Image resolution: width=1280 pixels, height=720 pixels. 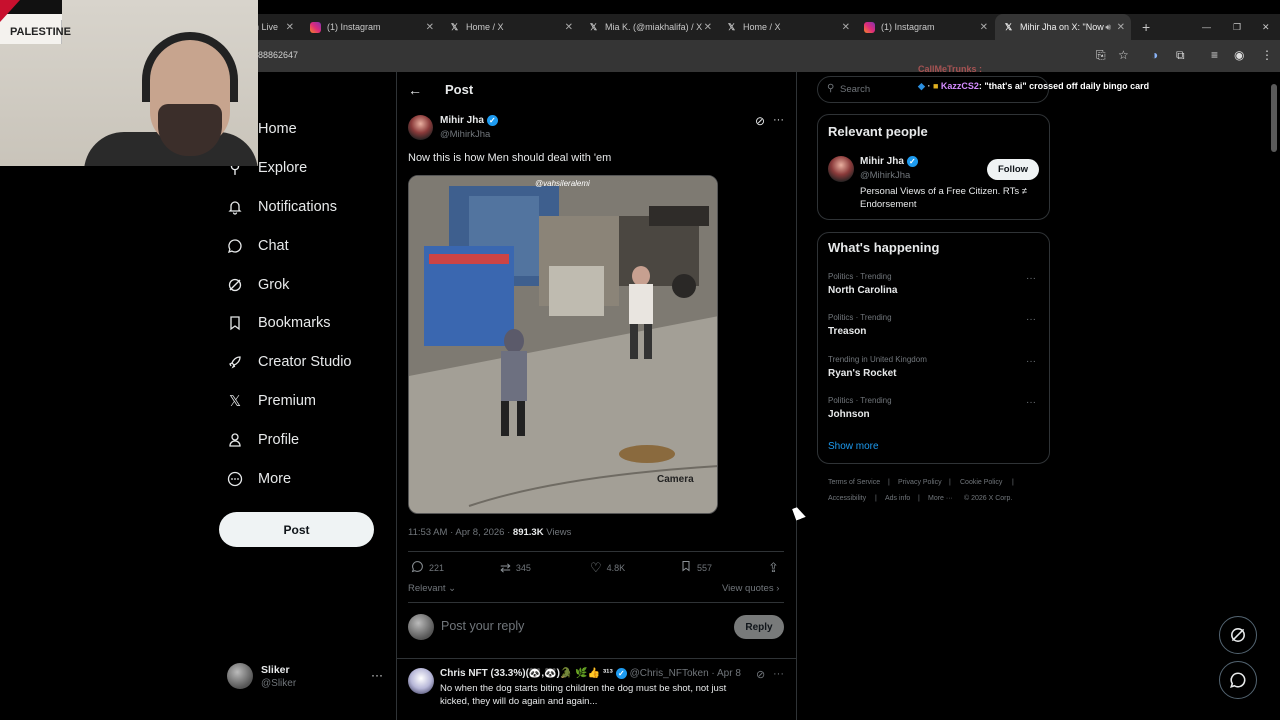 What do you see at coordinates (281, 207) in the screenshot?
I see `nav-item-notifications: Notifications` at bounding box center [281, 207].